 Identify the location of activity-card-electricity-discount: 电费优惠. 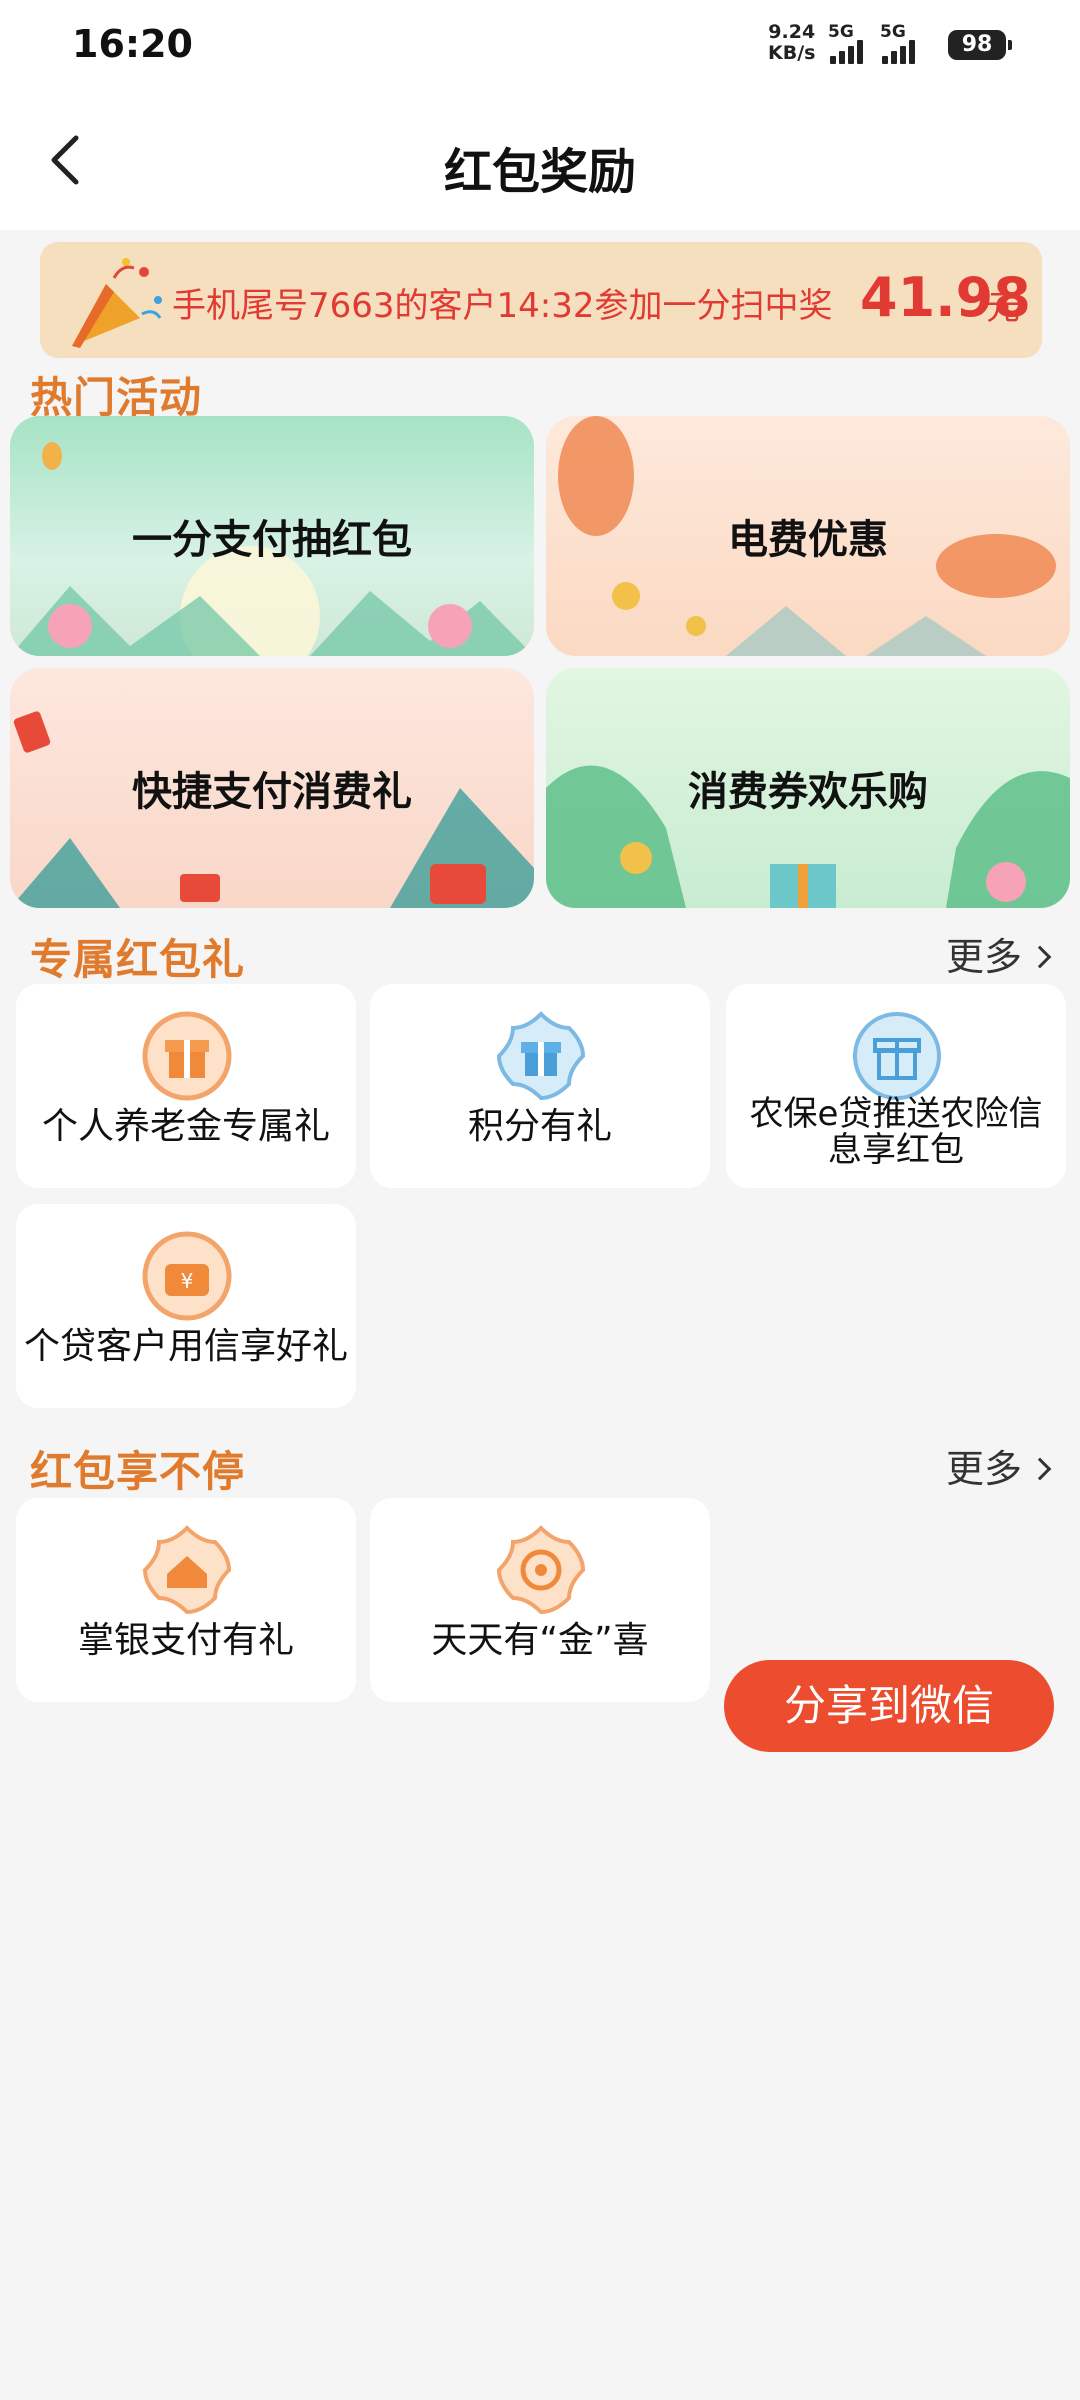
(808, 536).